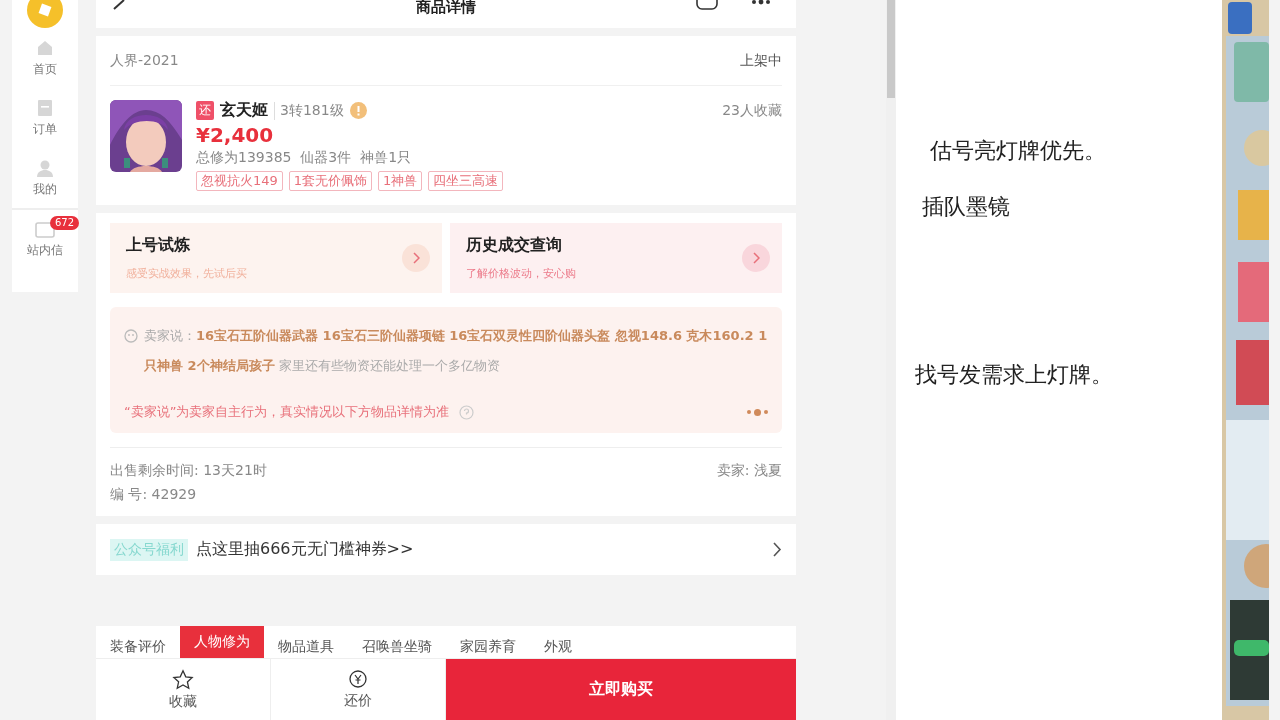 The image size is (1280, 720). I want to click on character-level: 3转181级, so click(309, 110).